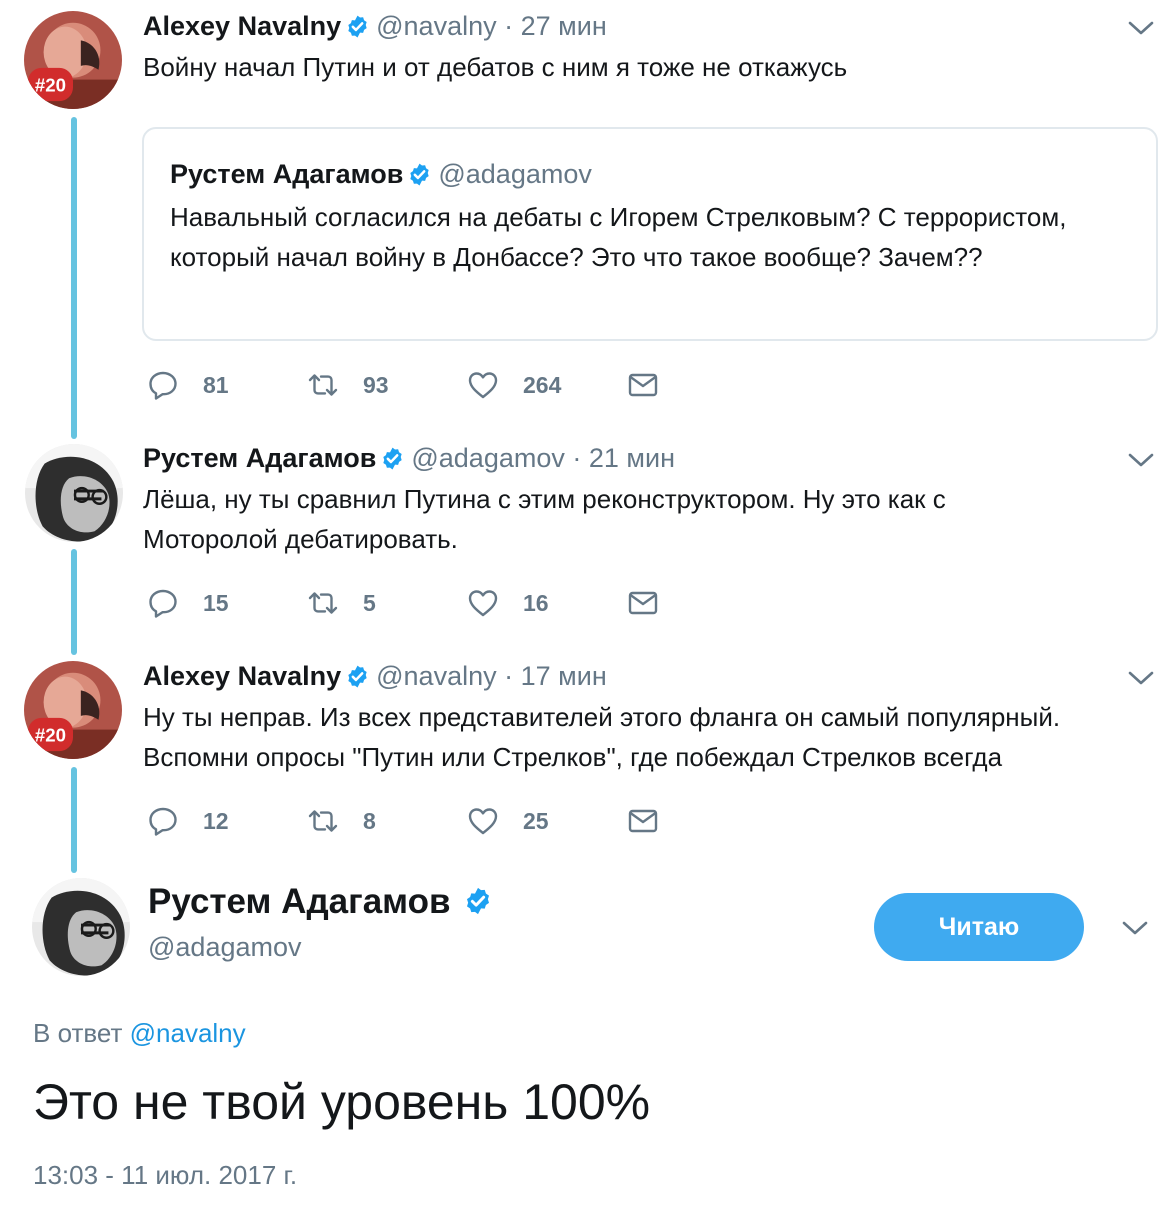 The image size is (1170, 1205). I want to click on tweet-actions: 81 93 264, so click(427, 385).